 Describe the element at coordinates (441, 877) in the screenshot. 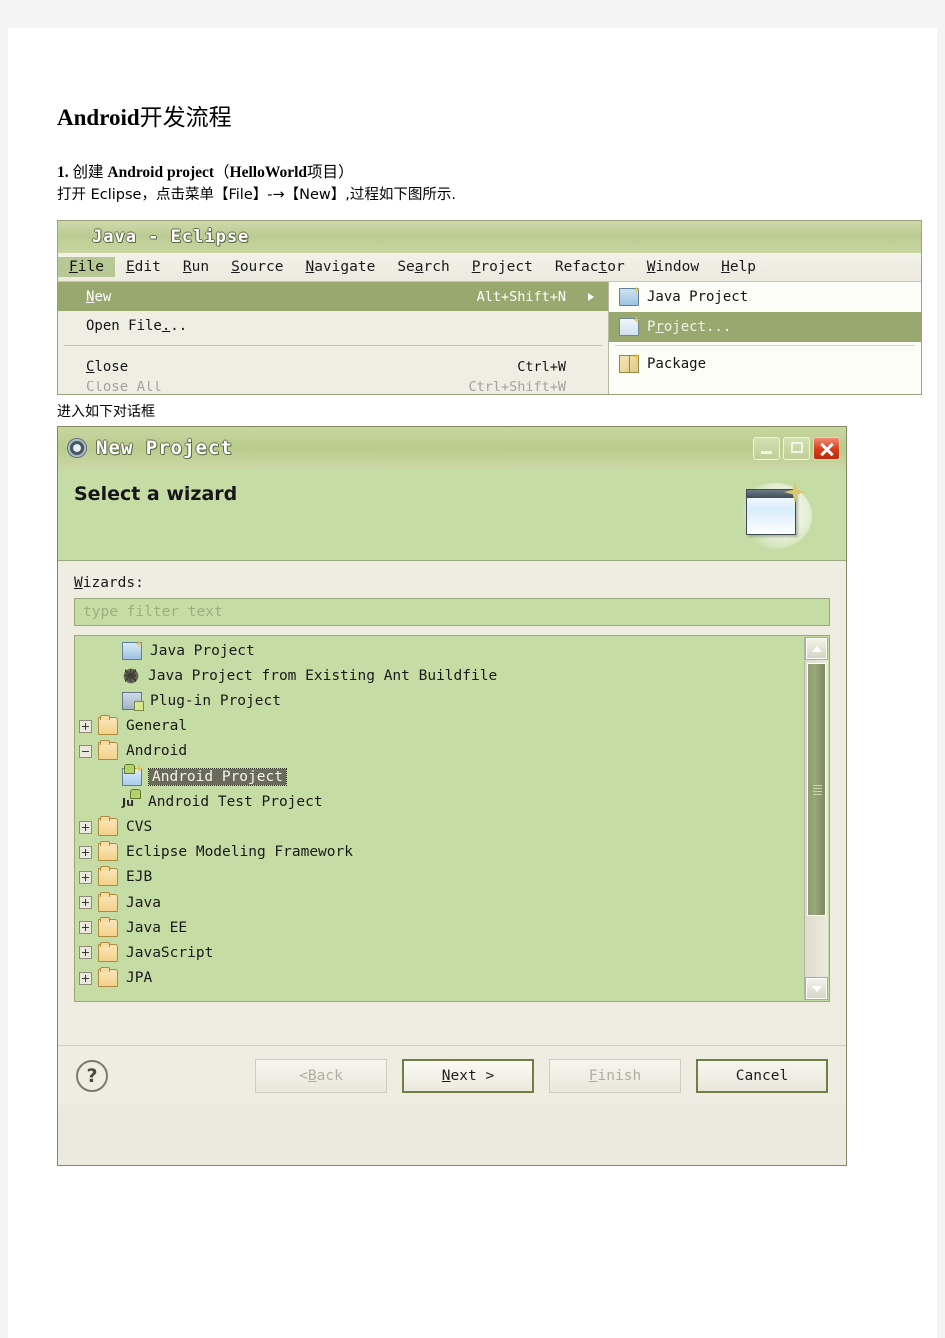

I see `tree-item-ejb: EJB` at that location.